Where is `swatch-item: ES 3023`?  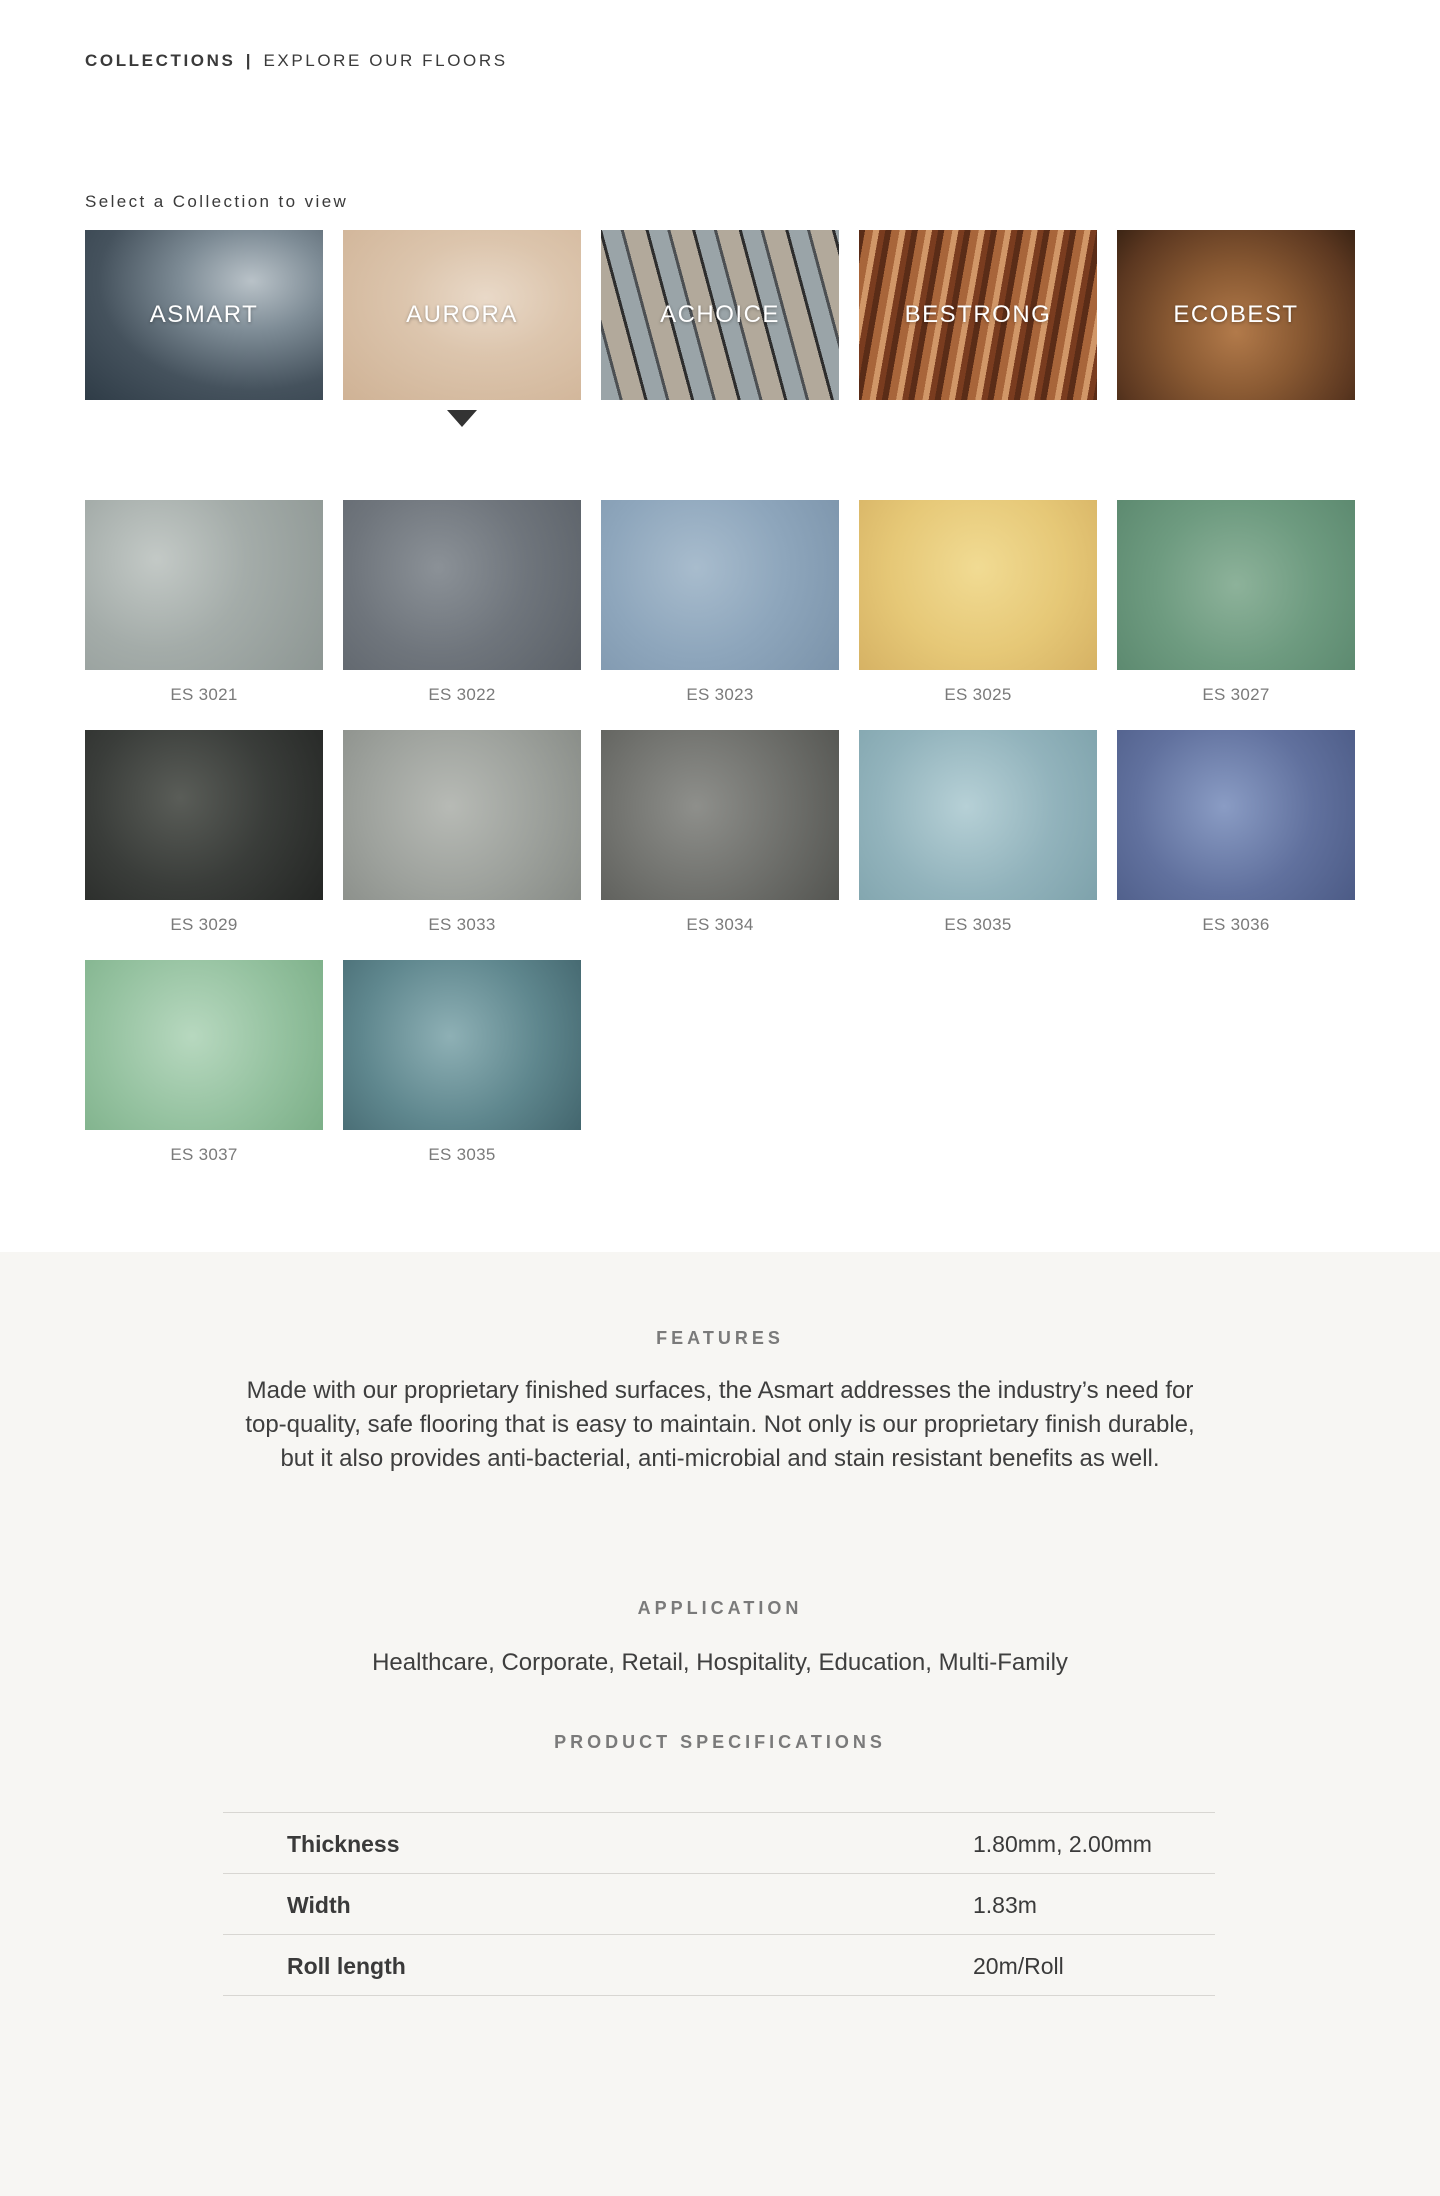
swatch-item: ES 3023 is located at coordinates (720, 602).